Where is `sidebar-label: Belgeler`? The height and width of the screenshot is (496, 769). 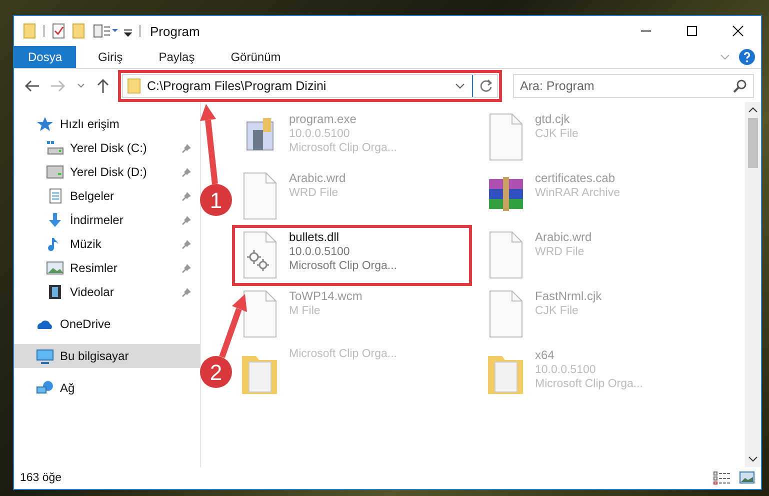
sidebar-label: Belgeler is located at coordinates (92, 196).